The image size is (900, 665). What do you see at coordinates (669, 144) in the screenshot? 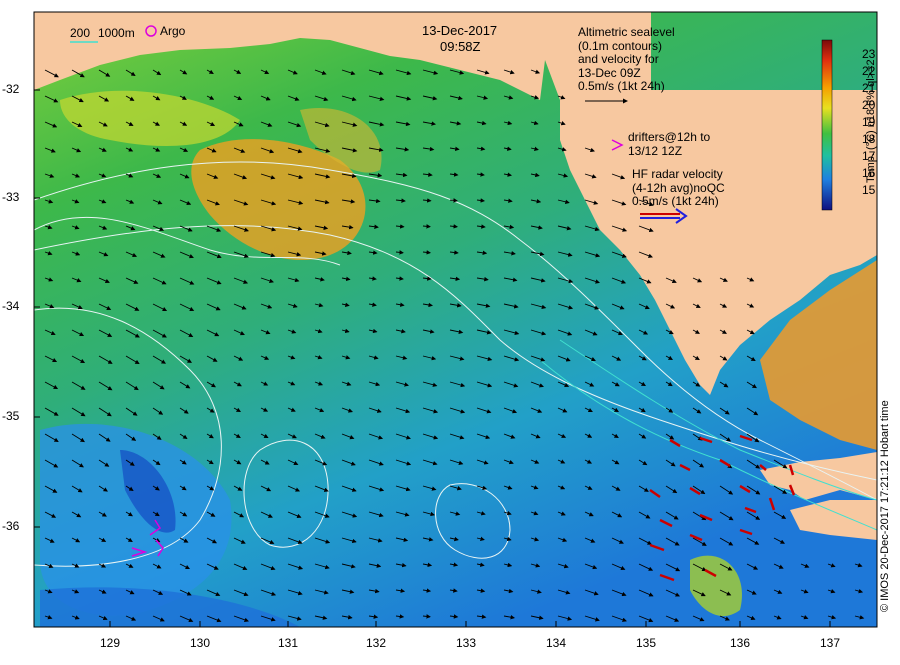
I see `legend-drifters: drifters@12h to 13/12 12Z` at bounding box center [669, 144].